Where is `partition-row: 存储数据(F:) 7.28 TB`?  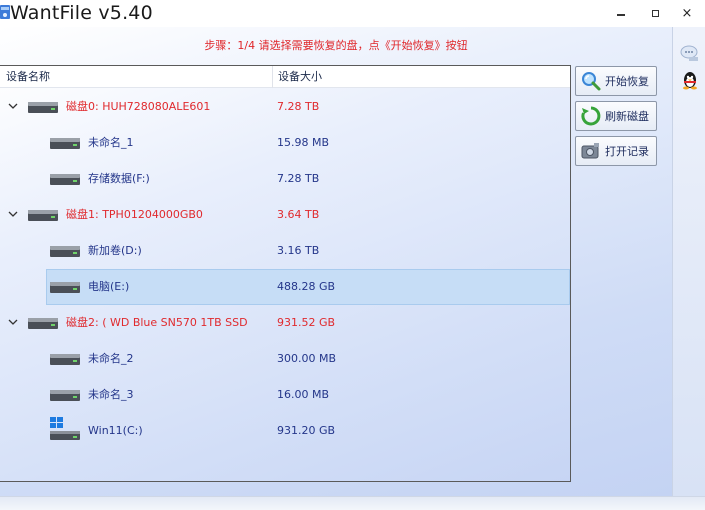 partition-row: 存储数据(F:) 7.28 TB is located at coordinates (285, 179).